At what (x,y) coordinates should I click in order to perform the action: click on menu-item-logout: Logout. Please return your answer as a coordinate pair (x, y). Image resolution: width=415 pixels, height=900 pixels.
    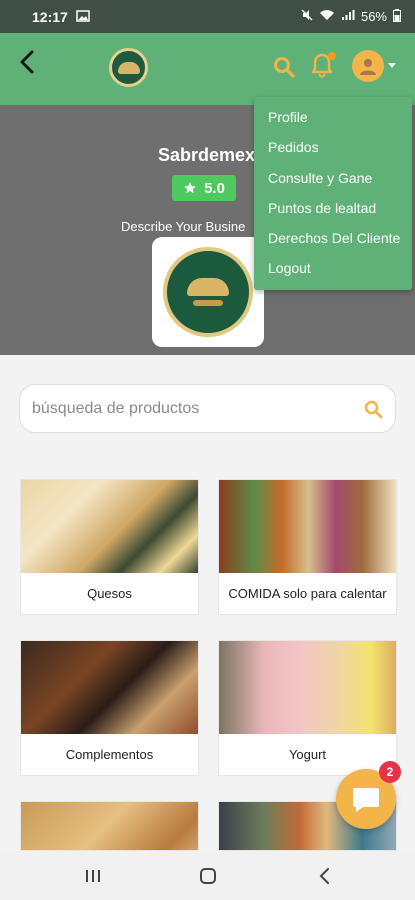
    Looking at the image, I should click on (333, 268).